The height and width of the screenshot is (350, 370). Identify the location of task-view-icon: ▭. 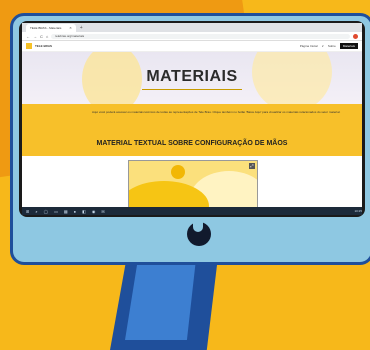
(56, 211).